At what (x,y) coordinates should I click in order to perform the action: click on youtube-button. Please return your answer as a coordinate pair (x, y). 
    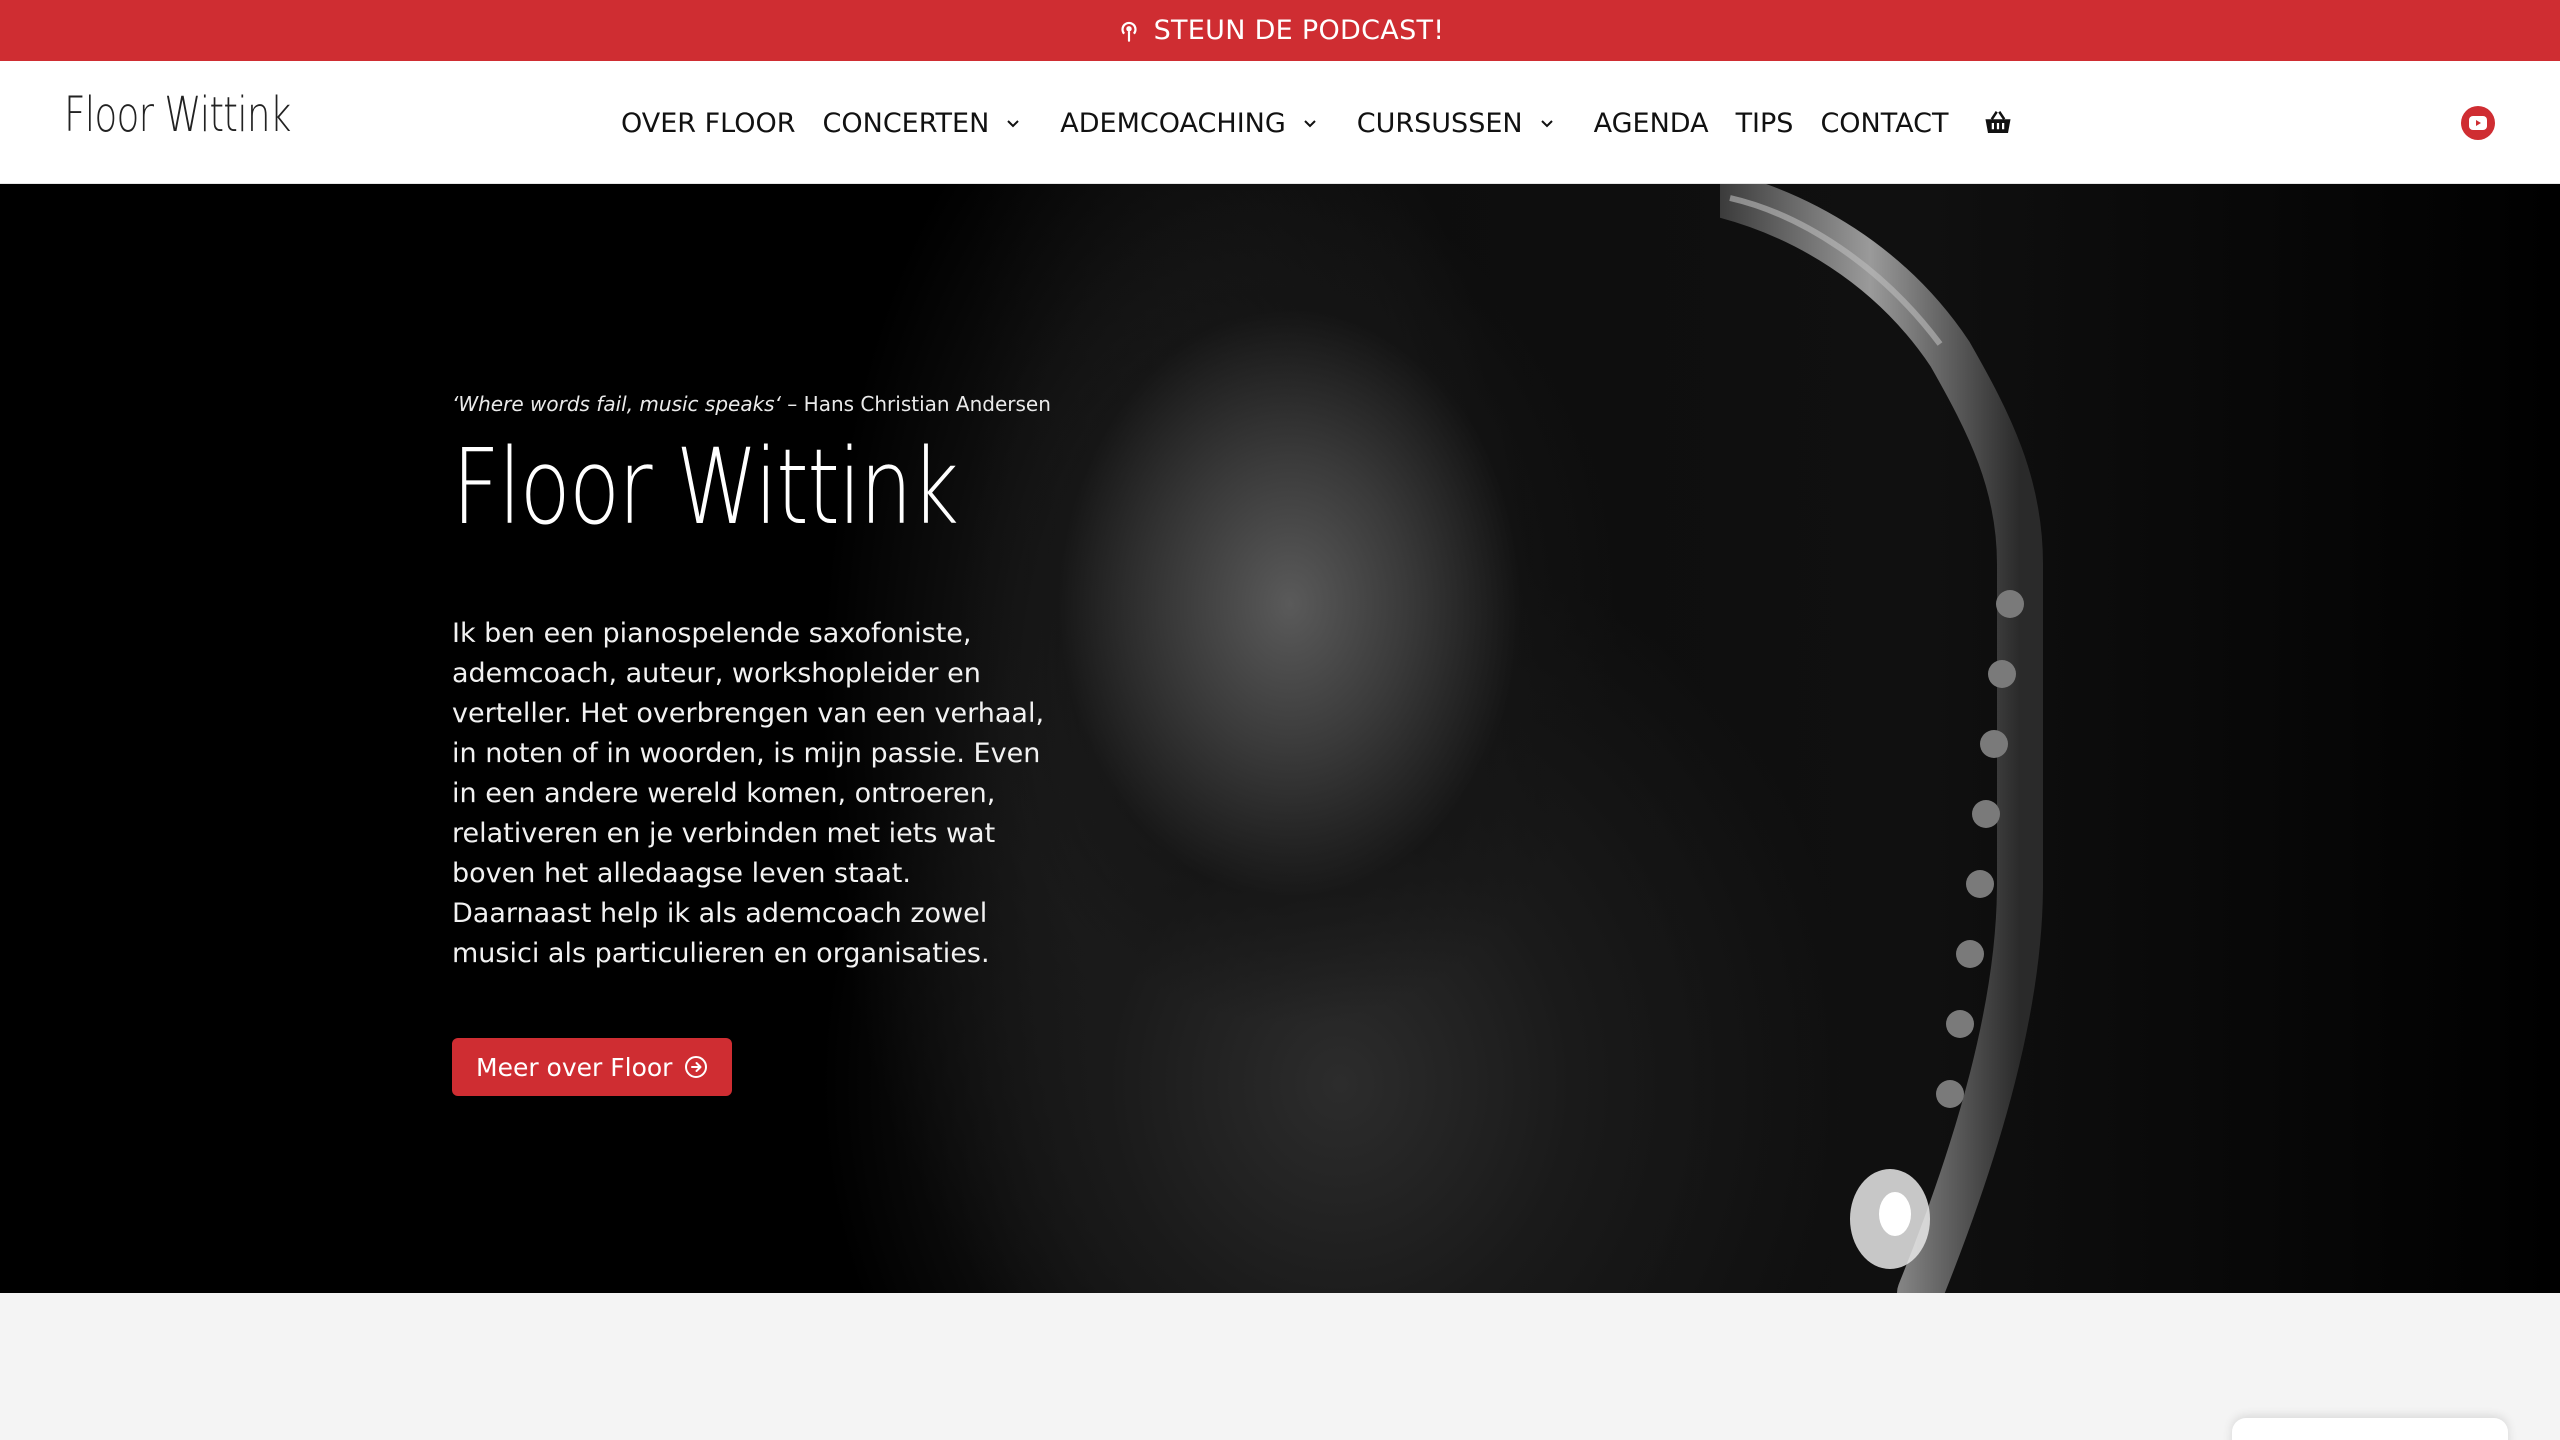
    Looking at the image, I should click on (2478, 123).